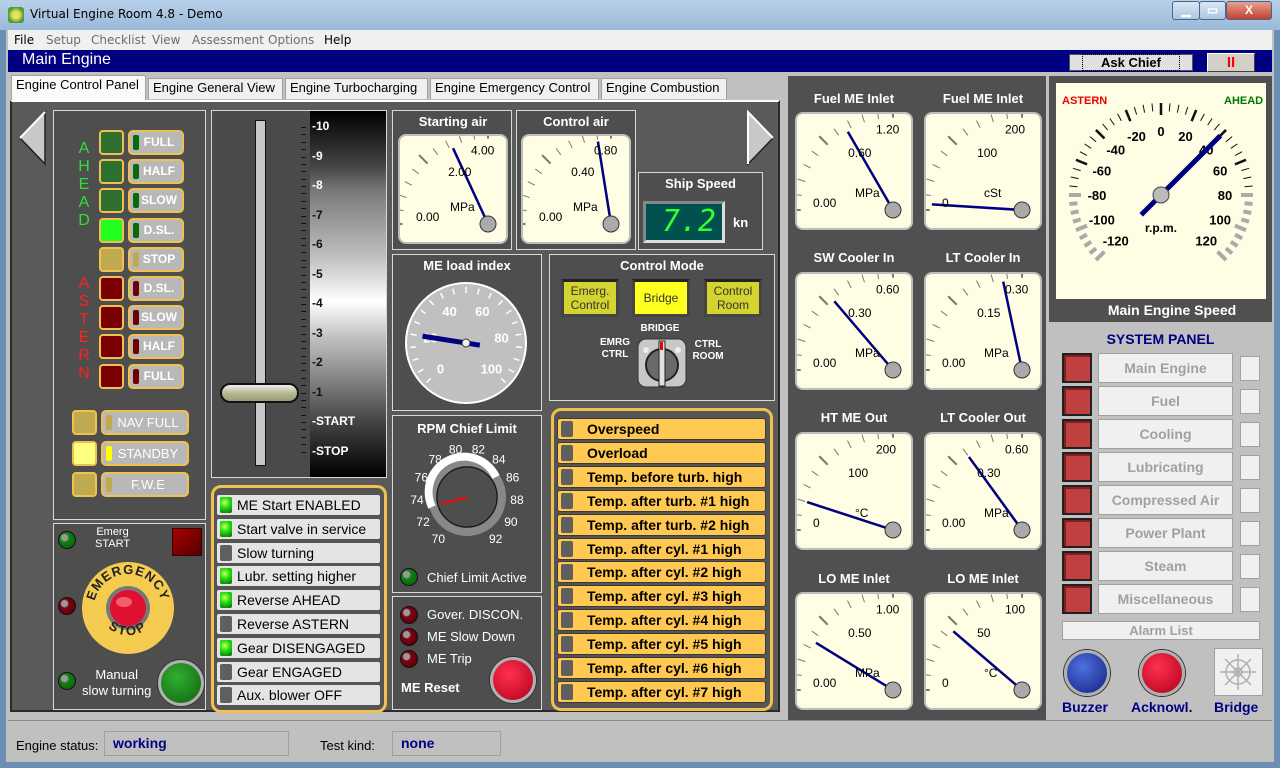 The height and width of the screenshot is (768, 1280). What do you see at coordinates (1131, 62) in the screenshot?
I see `ask-chief-button: Ask Chief` at bounding box center [1131, 62].